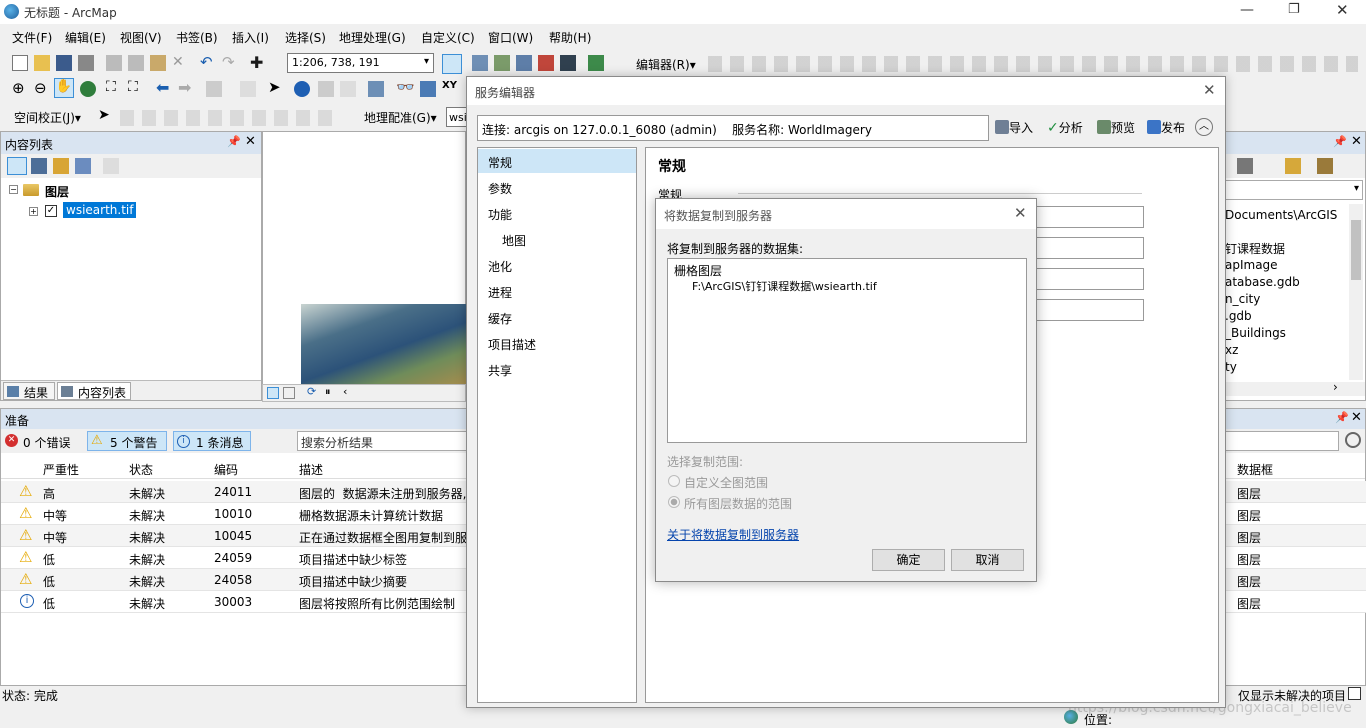 This screenshot has width=1366, height=728. Describe the element at coordinates (1020, 213) in the screenshot. I see `copy-dialog-close-icon: ✕` at that location.